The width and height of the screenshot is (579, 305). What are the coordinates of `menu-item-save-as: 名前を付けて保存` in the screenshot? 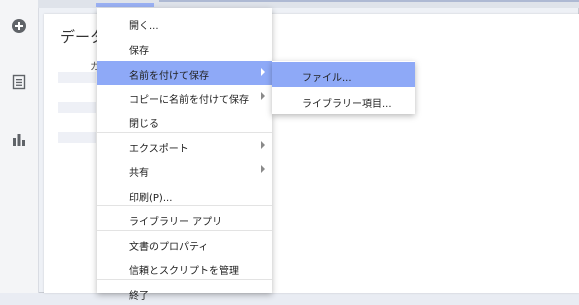 It's located at (184, 73).